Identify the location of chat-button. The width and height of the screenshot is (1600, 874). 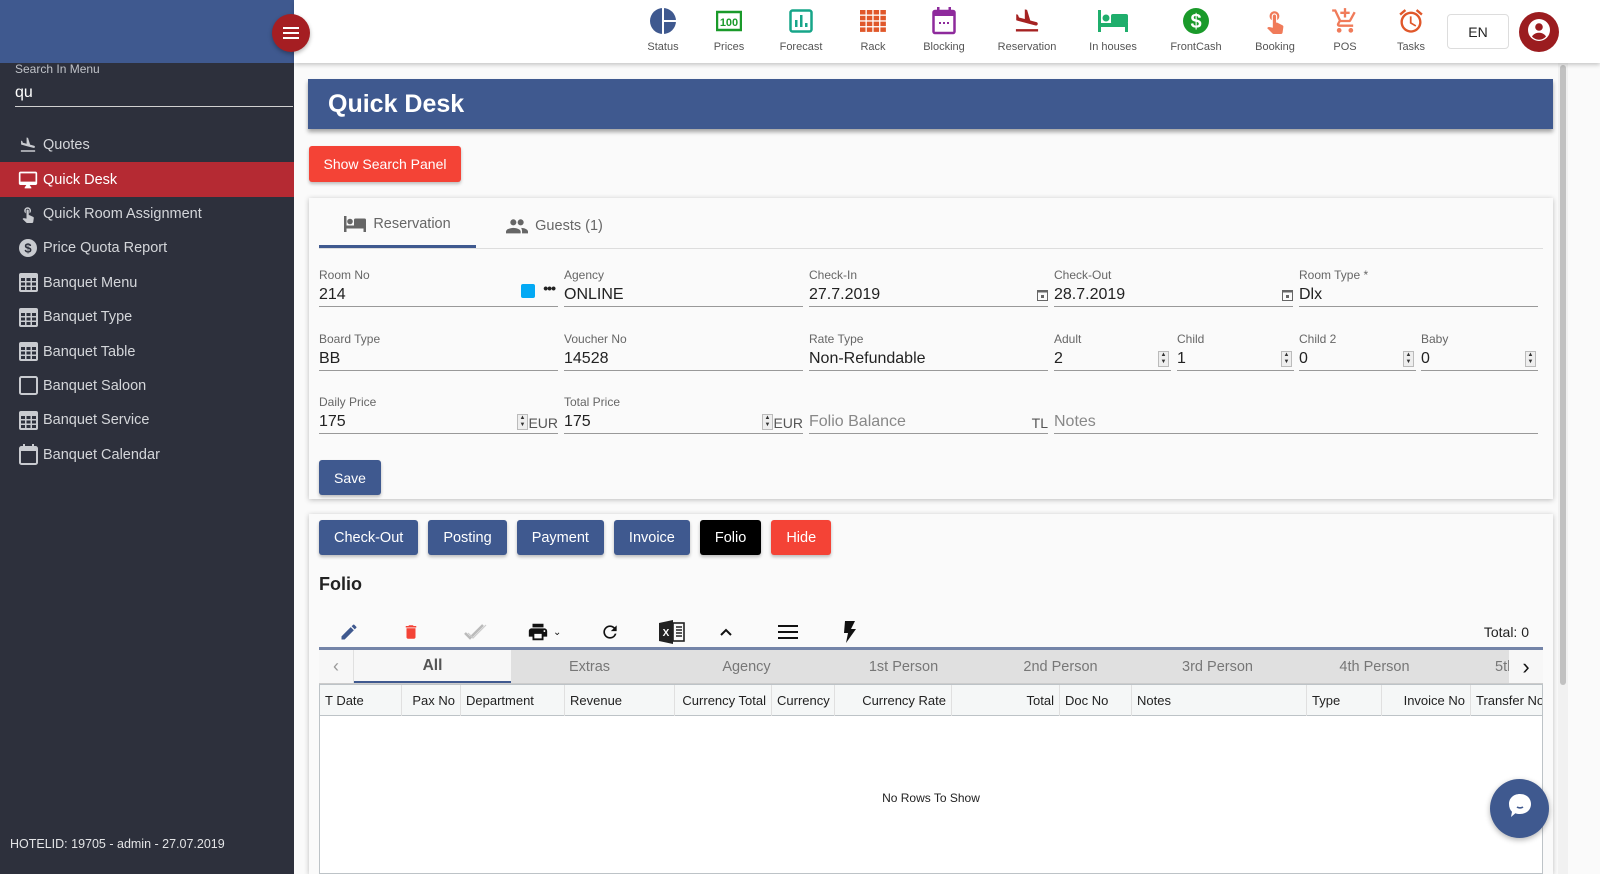
(1519, 808).